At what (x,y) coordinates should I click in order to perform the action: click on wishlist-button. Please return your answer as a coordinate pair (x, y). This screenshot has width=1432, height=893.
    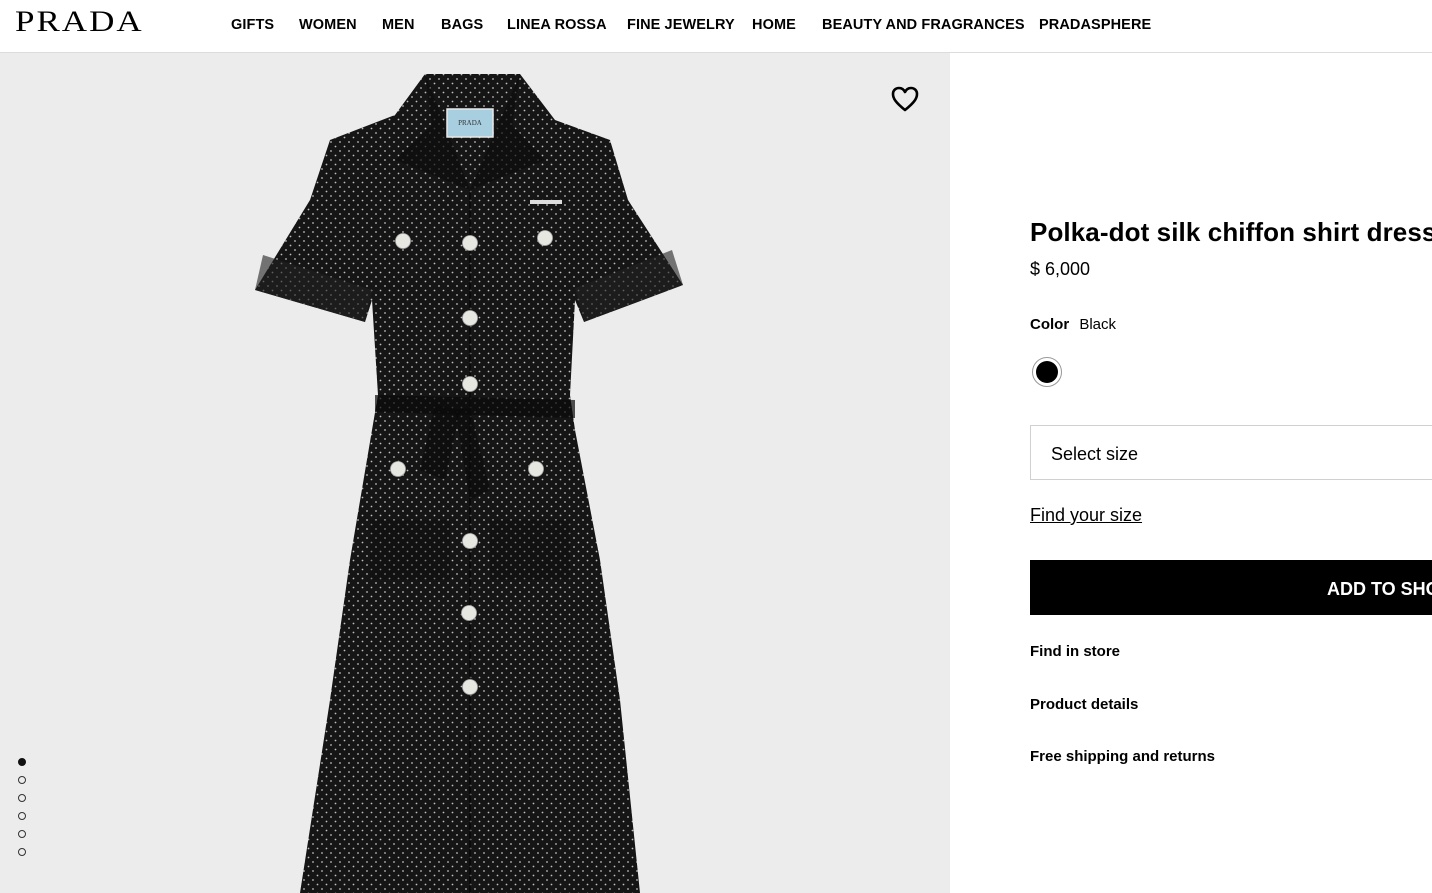
    Looking at the image, I should click on (905, 99).